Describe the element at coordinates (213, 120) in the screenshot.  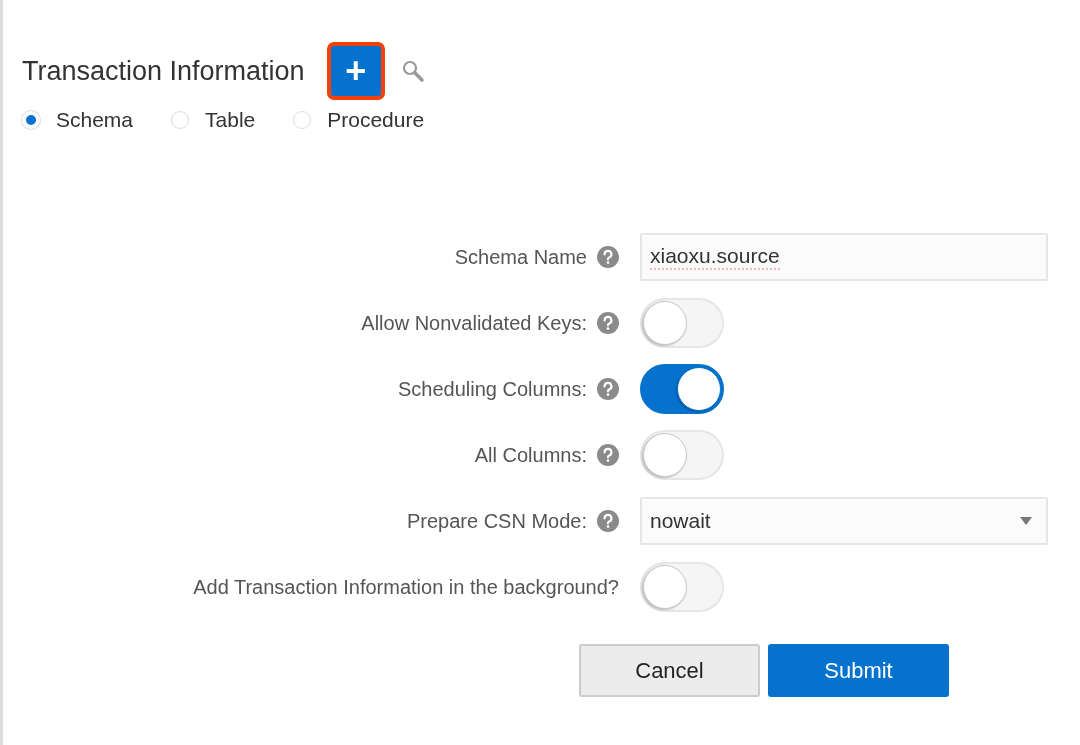
I see `radio-option: Table` at that location.